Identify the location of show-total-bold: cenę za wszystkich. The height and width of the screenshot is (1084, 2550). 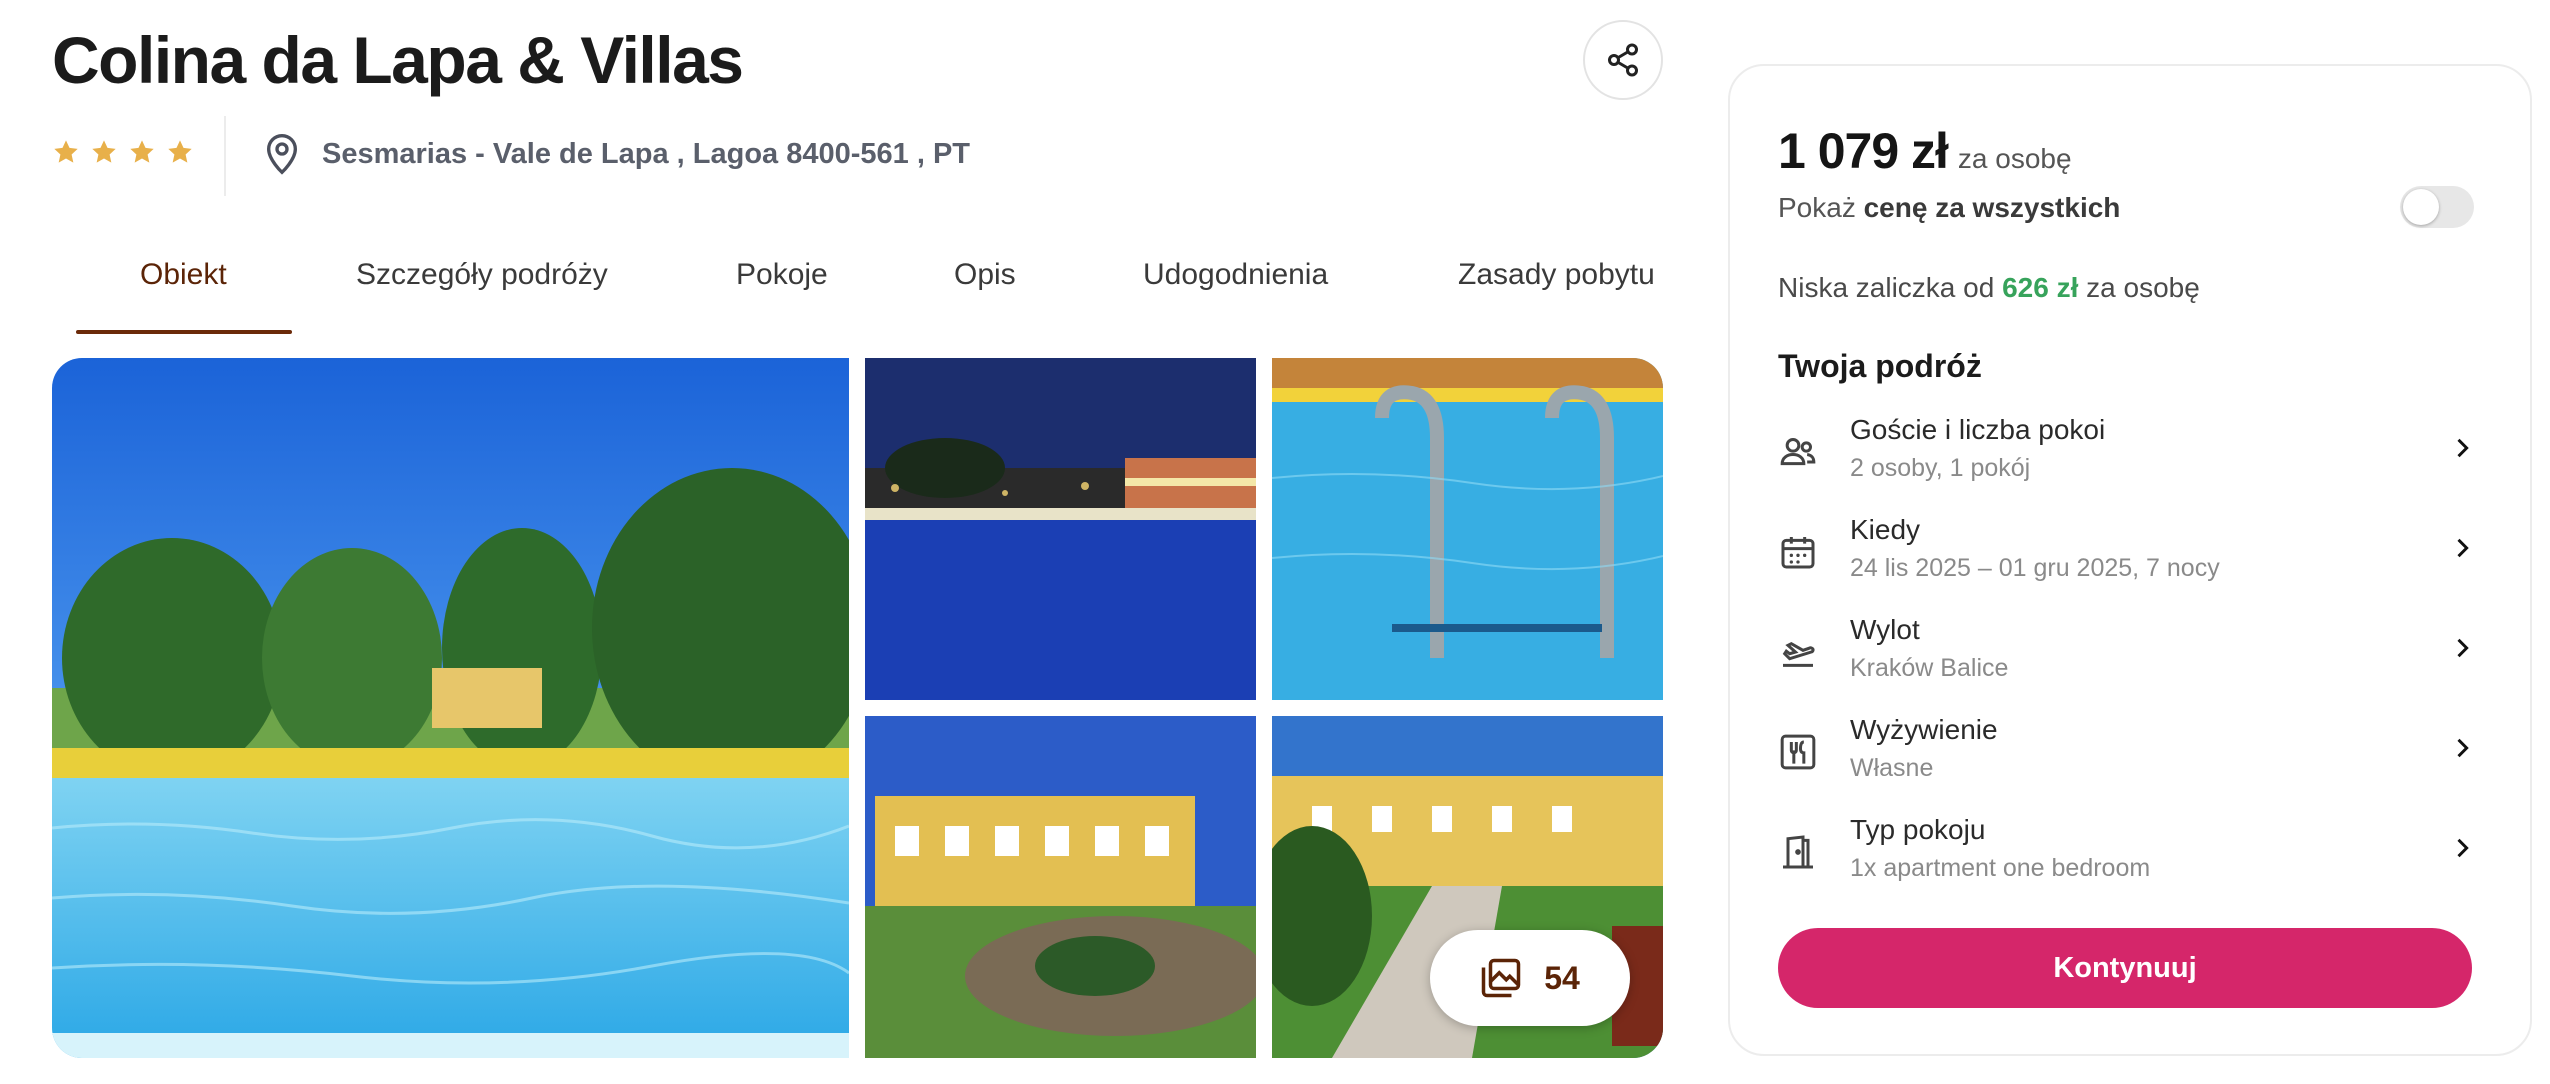
(1992, 207).